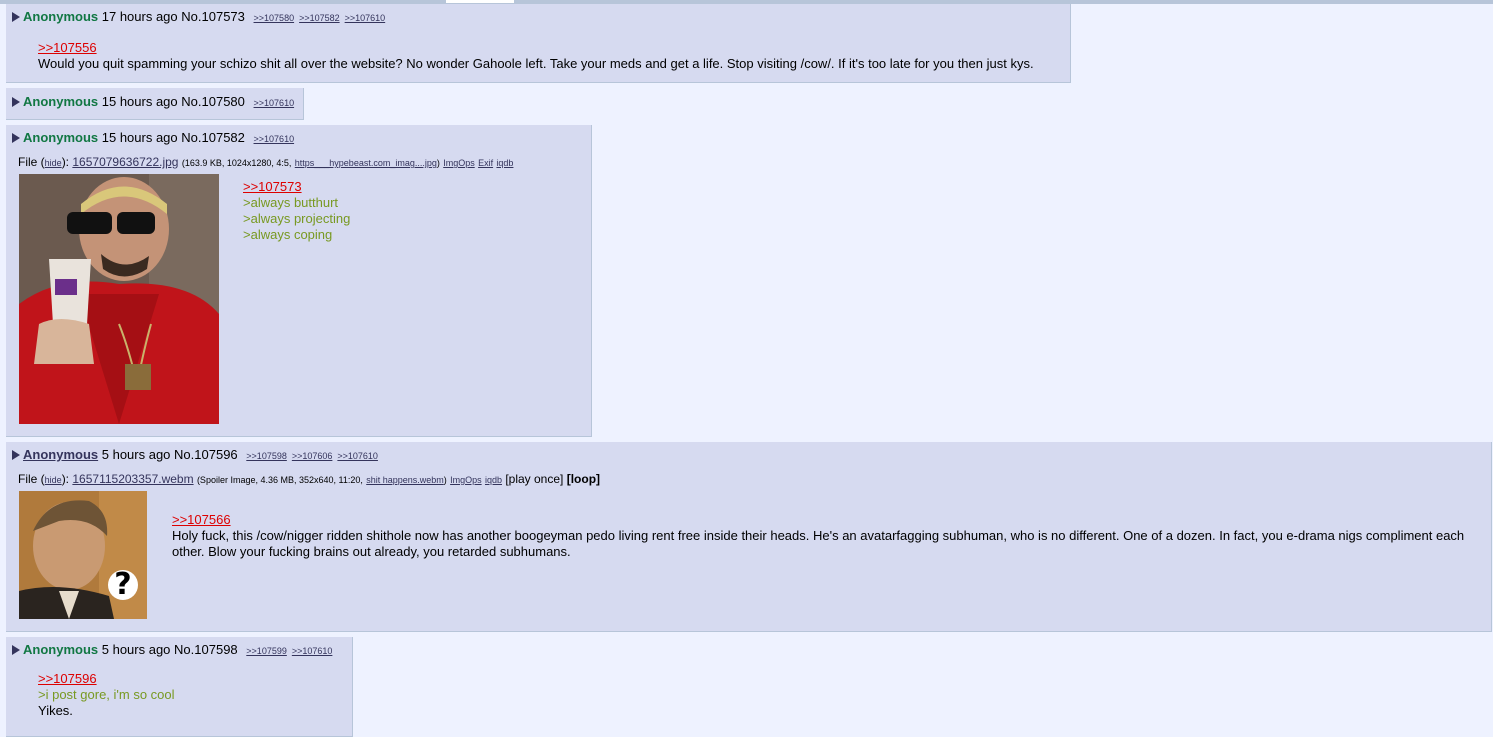  What do you see at coordinates (206, 454) in the screenshot?
I see `post-number: No.107596` at bounding box center [206, 454].